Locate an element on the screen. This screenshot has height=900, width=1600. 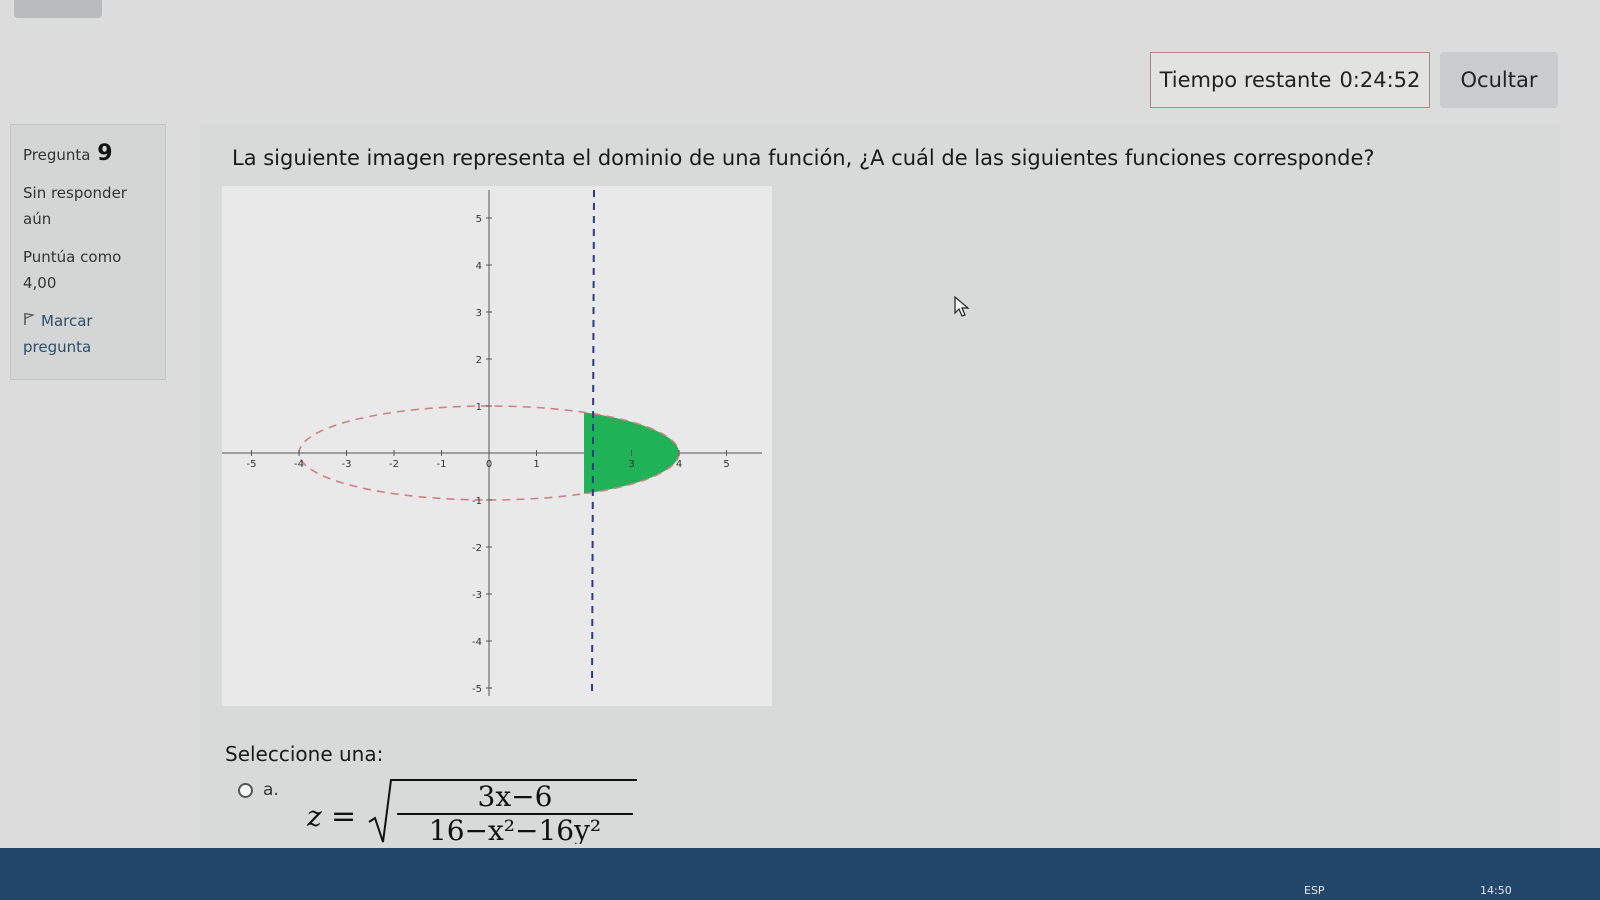
question-label: Pregunta is located at coordinates (57, 155).